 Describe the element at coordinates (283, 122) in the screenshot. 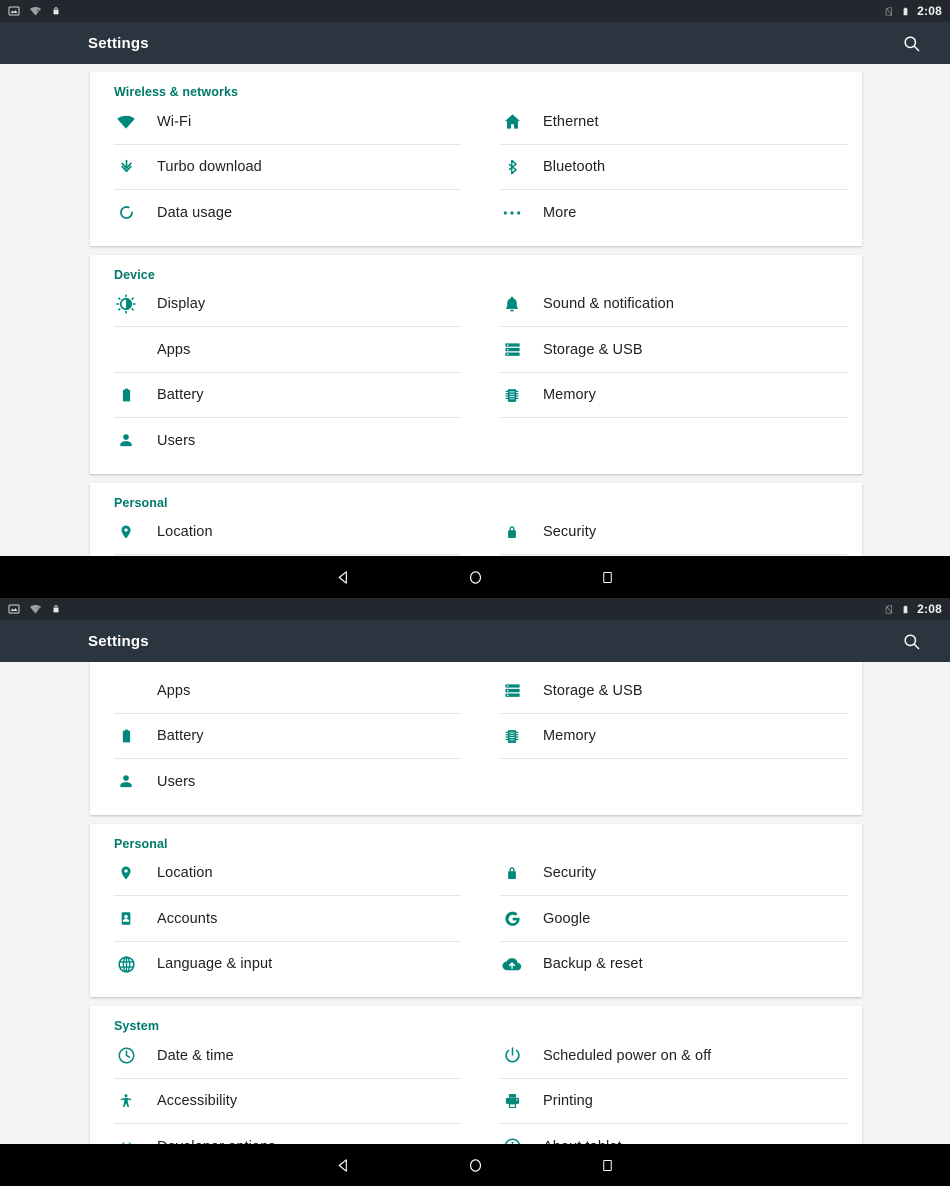

I see `settings-row-wi-fi: Wi-Fi` at that location.